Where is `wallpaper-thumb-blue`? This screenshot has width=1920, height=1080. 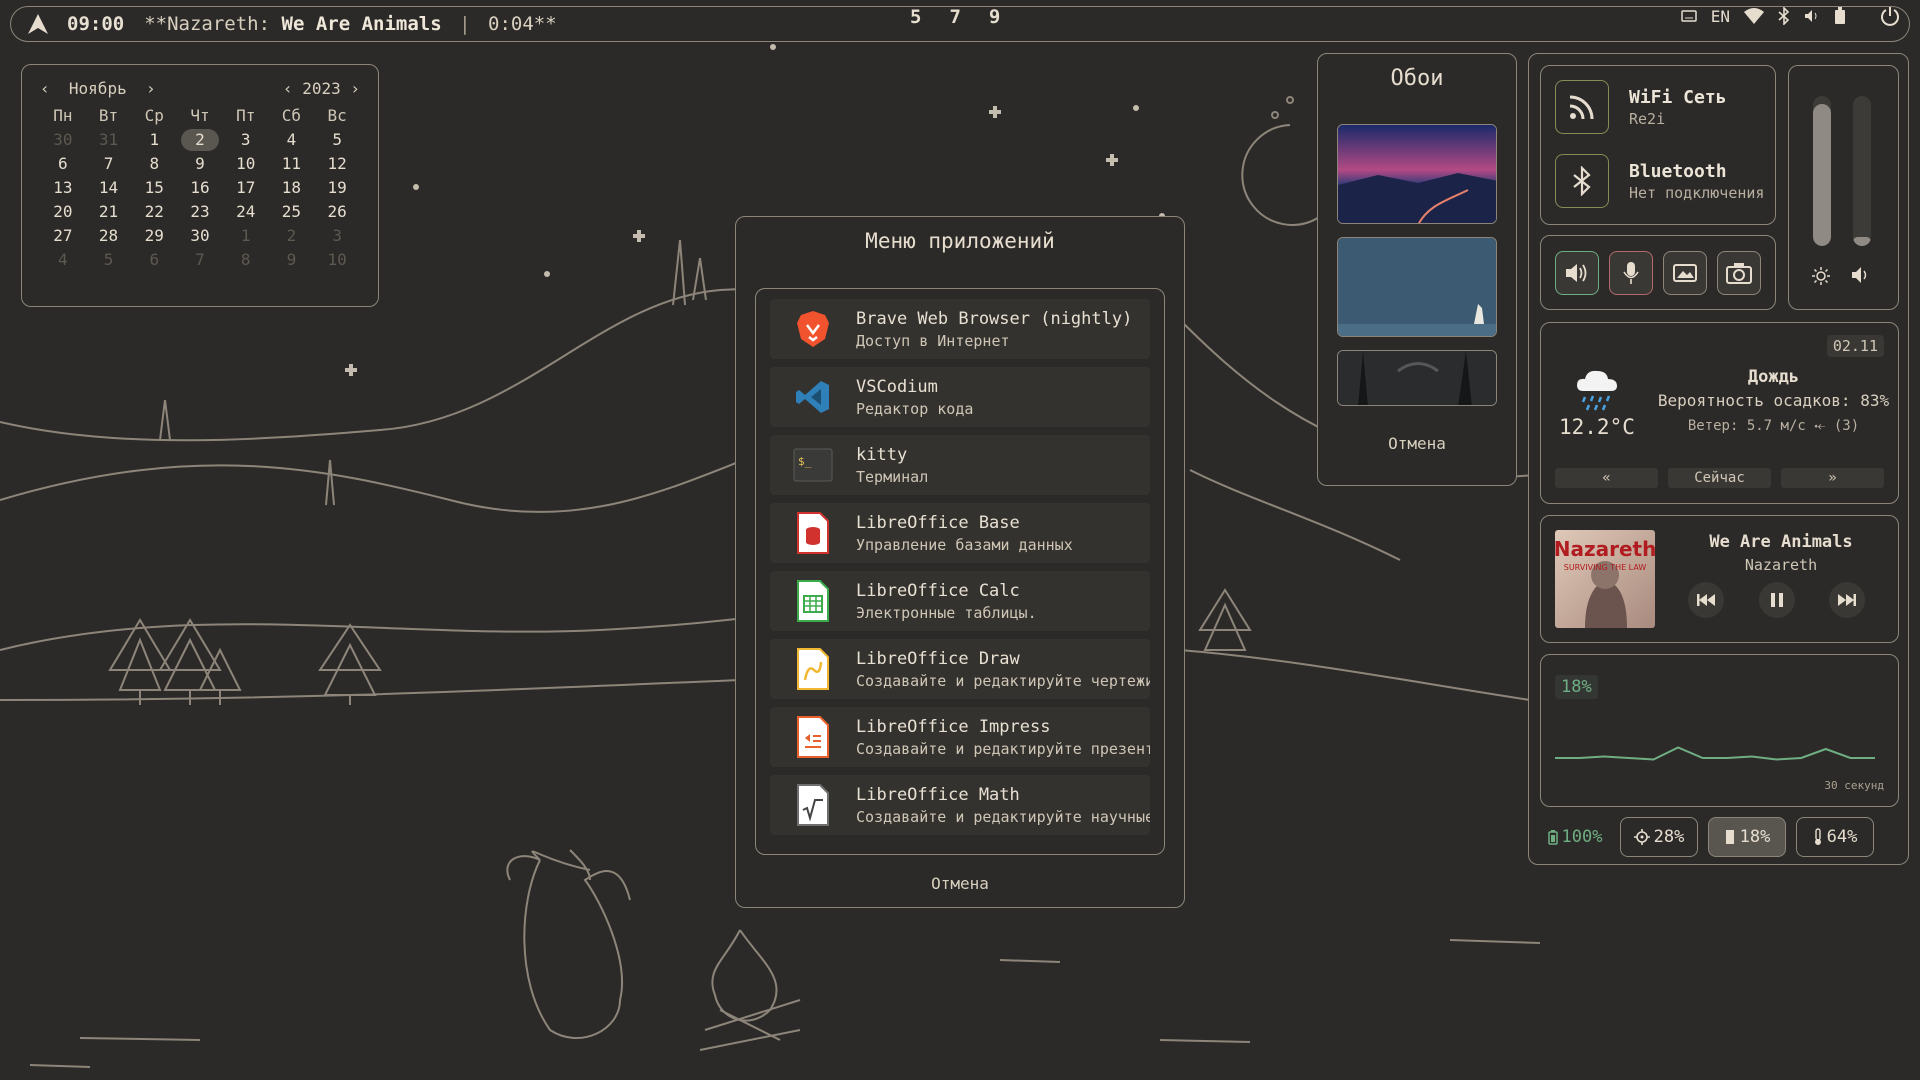 wallpaper-thumb-blue is located at coordinates (1417, 287).